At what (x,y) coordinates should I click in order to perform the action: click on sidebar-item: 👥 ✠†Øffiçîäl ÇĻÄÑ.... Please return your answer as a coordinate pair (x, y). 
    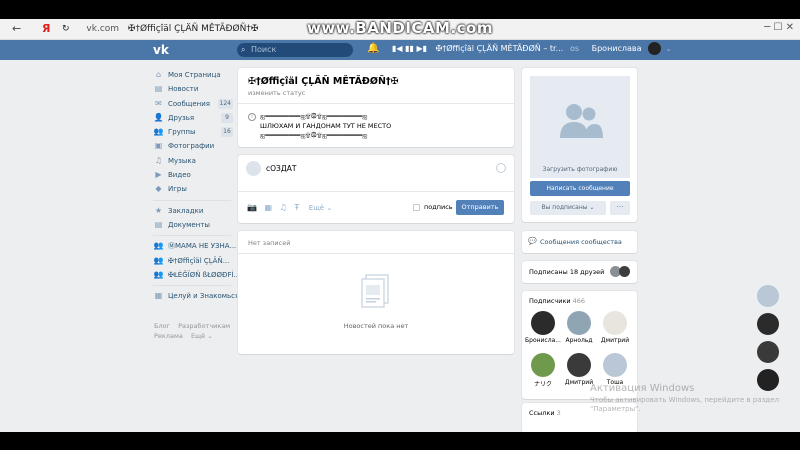
    Looking at the image, I should click on (192, 261).